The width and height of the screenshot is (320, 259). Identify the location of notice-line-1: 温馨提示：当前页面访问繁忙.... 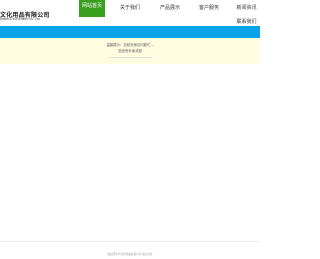
(130, 45).